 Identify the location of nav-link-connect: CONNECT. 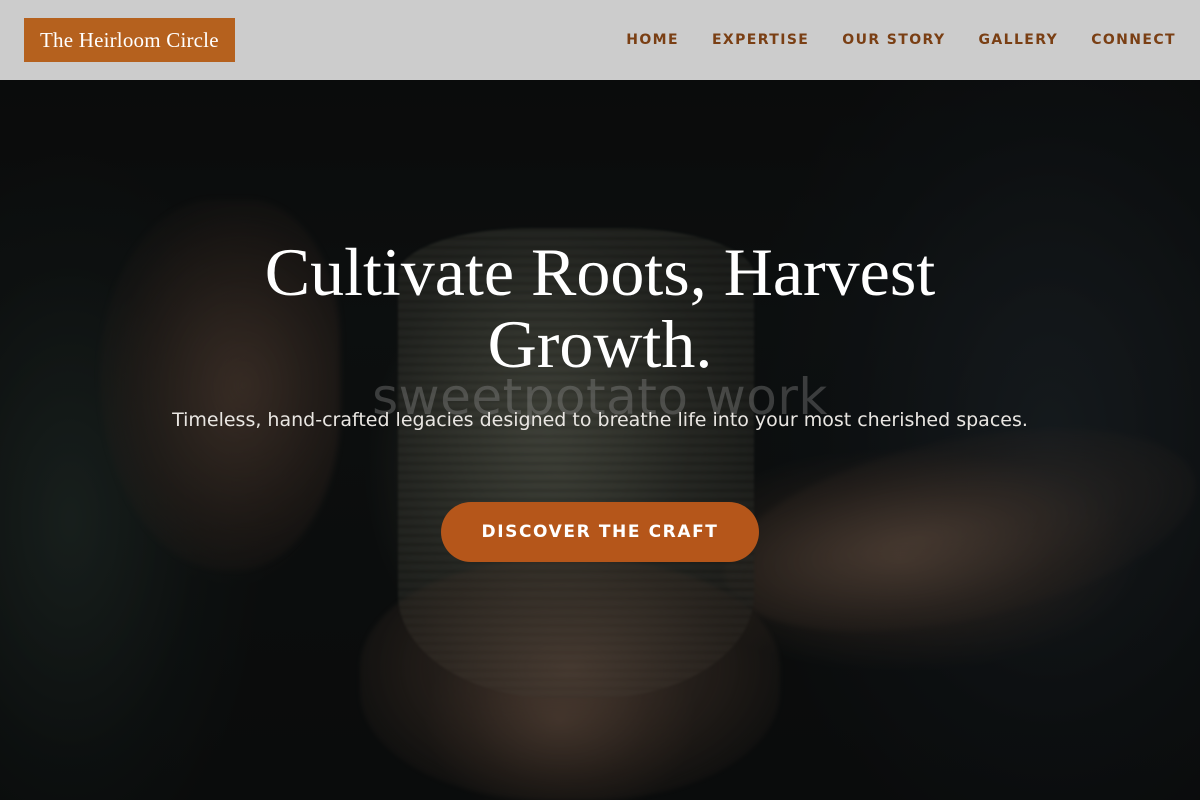
(1133, 40).